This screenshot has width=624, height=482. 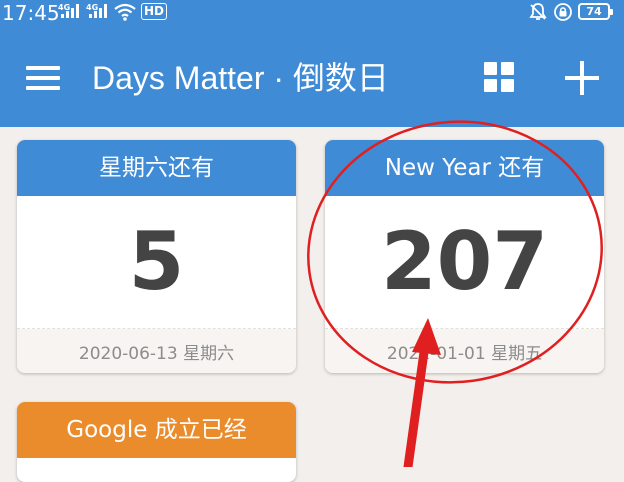 What do you see at coordinates (154, 11) in the screenshot?
I see `hd-voice-badge: HD` at bounding box center [154, 11].